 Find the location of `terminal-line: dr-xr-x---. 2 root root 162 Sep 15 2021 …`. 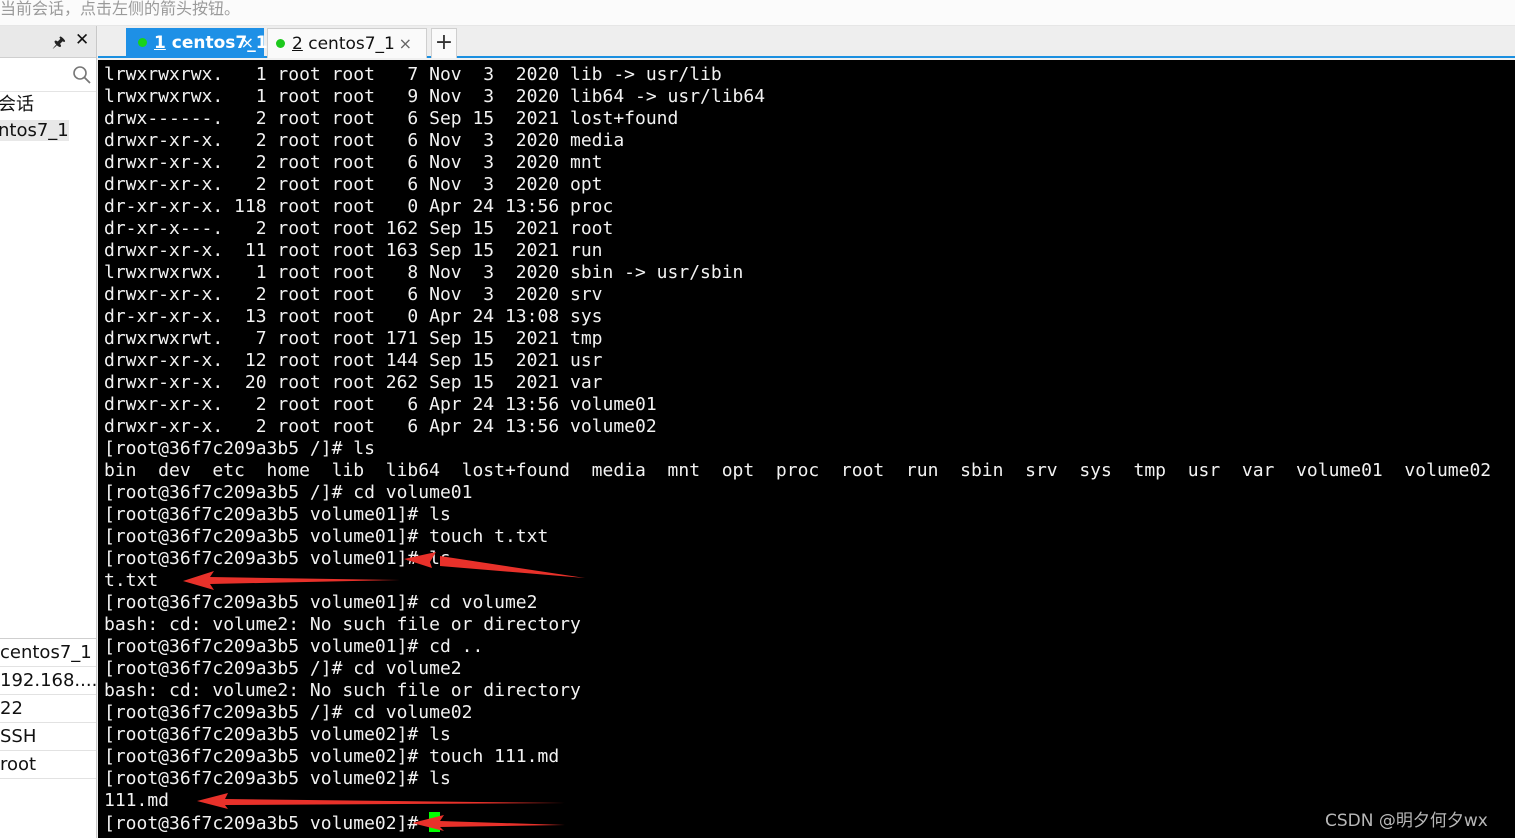

terminal-line: dr-xr-x---. 2 root root 162 Sep 15 2021 … is located at coordinates (797, 229).